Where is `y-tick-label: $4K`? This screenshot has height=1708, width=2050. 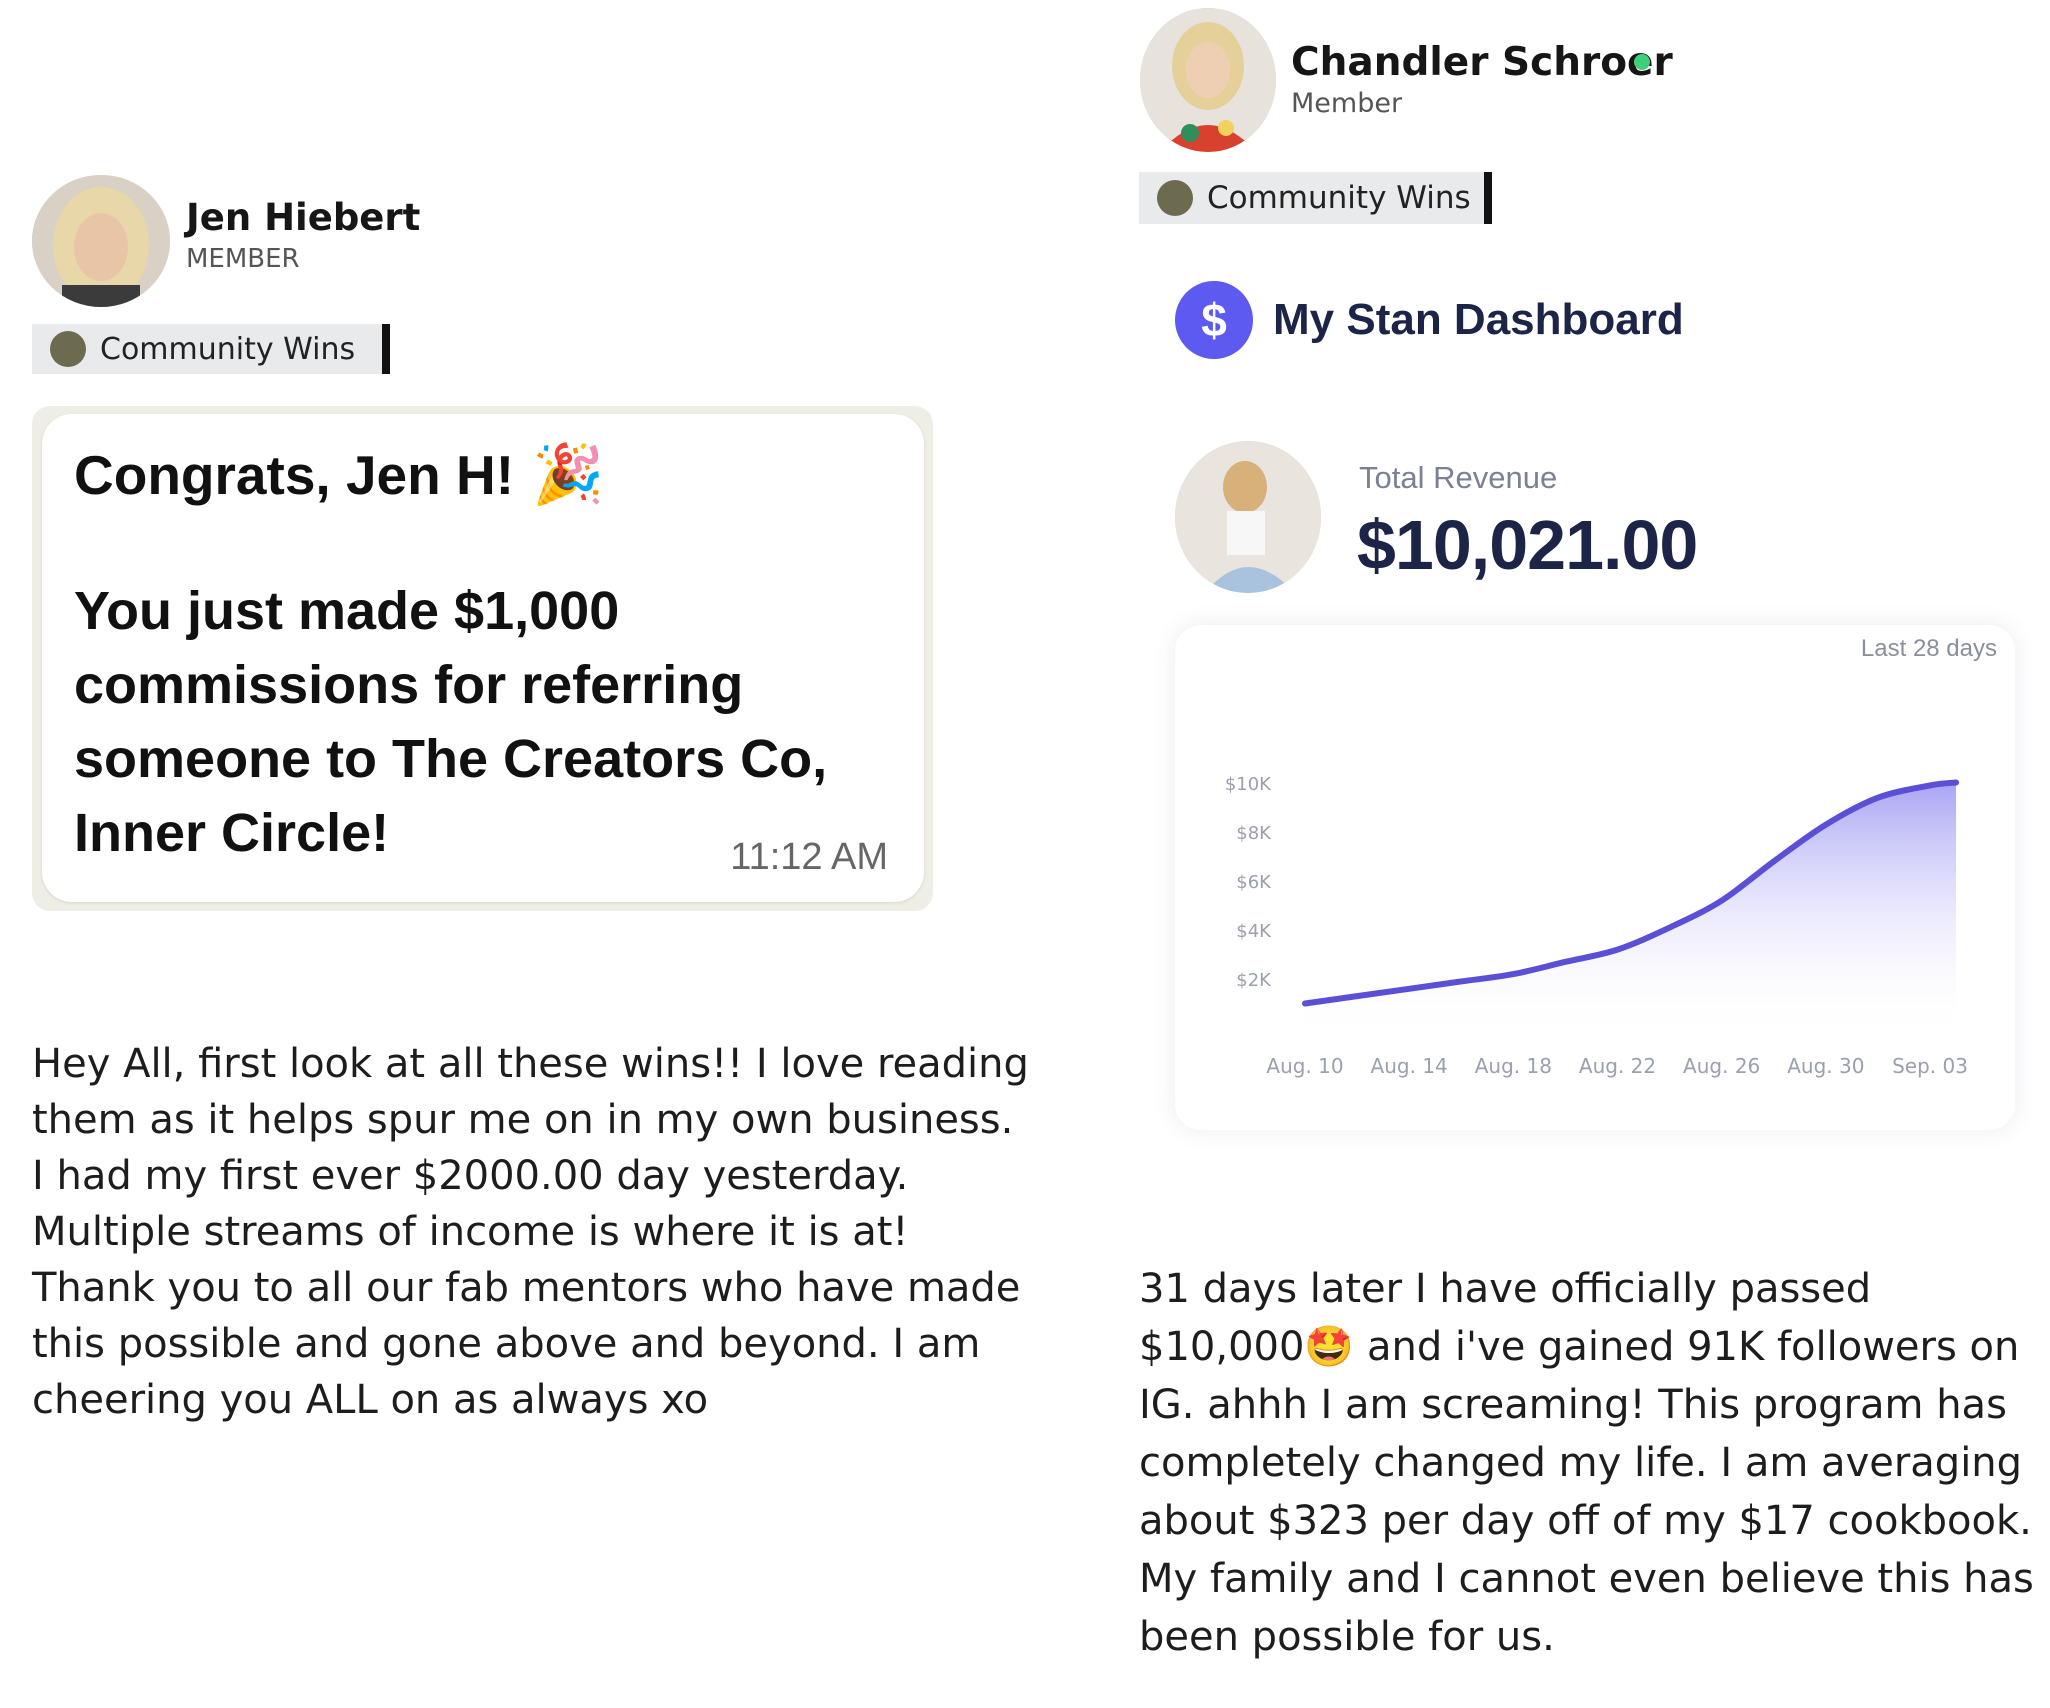 y-tick-label: $4K is located at coordinates (1254, 931).